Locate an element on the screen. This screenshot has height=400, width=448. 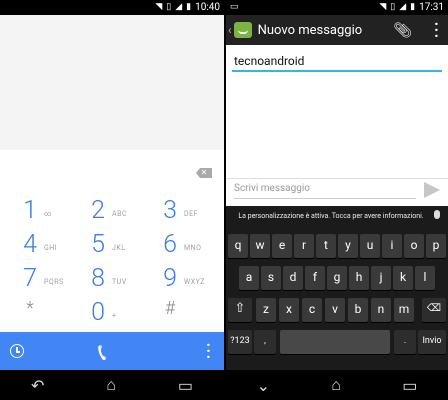
dial-key-letters: GHI is located at coordinates (51, 248).